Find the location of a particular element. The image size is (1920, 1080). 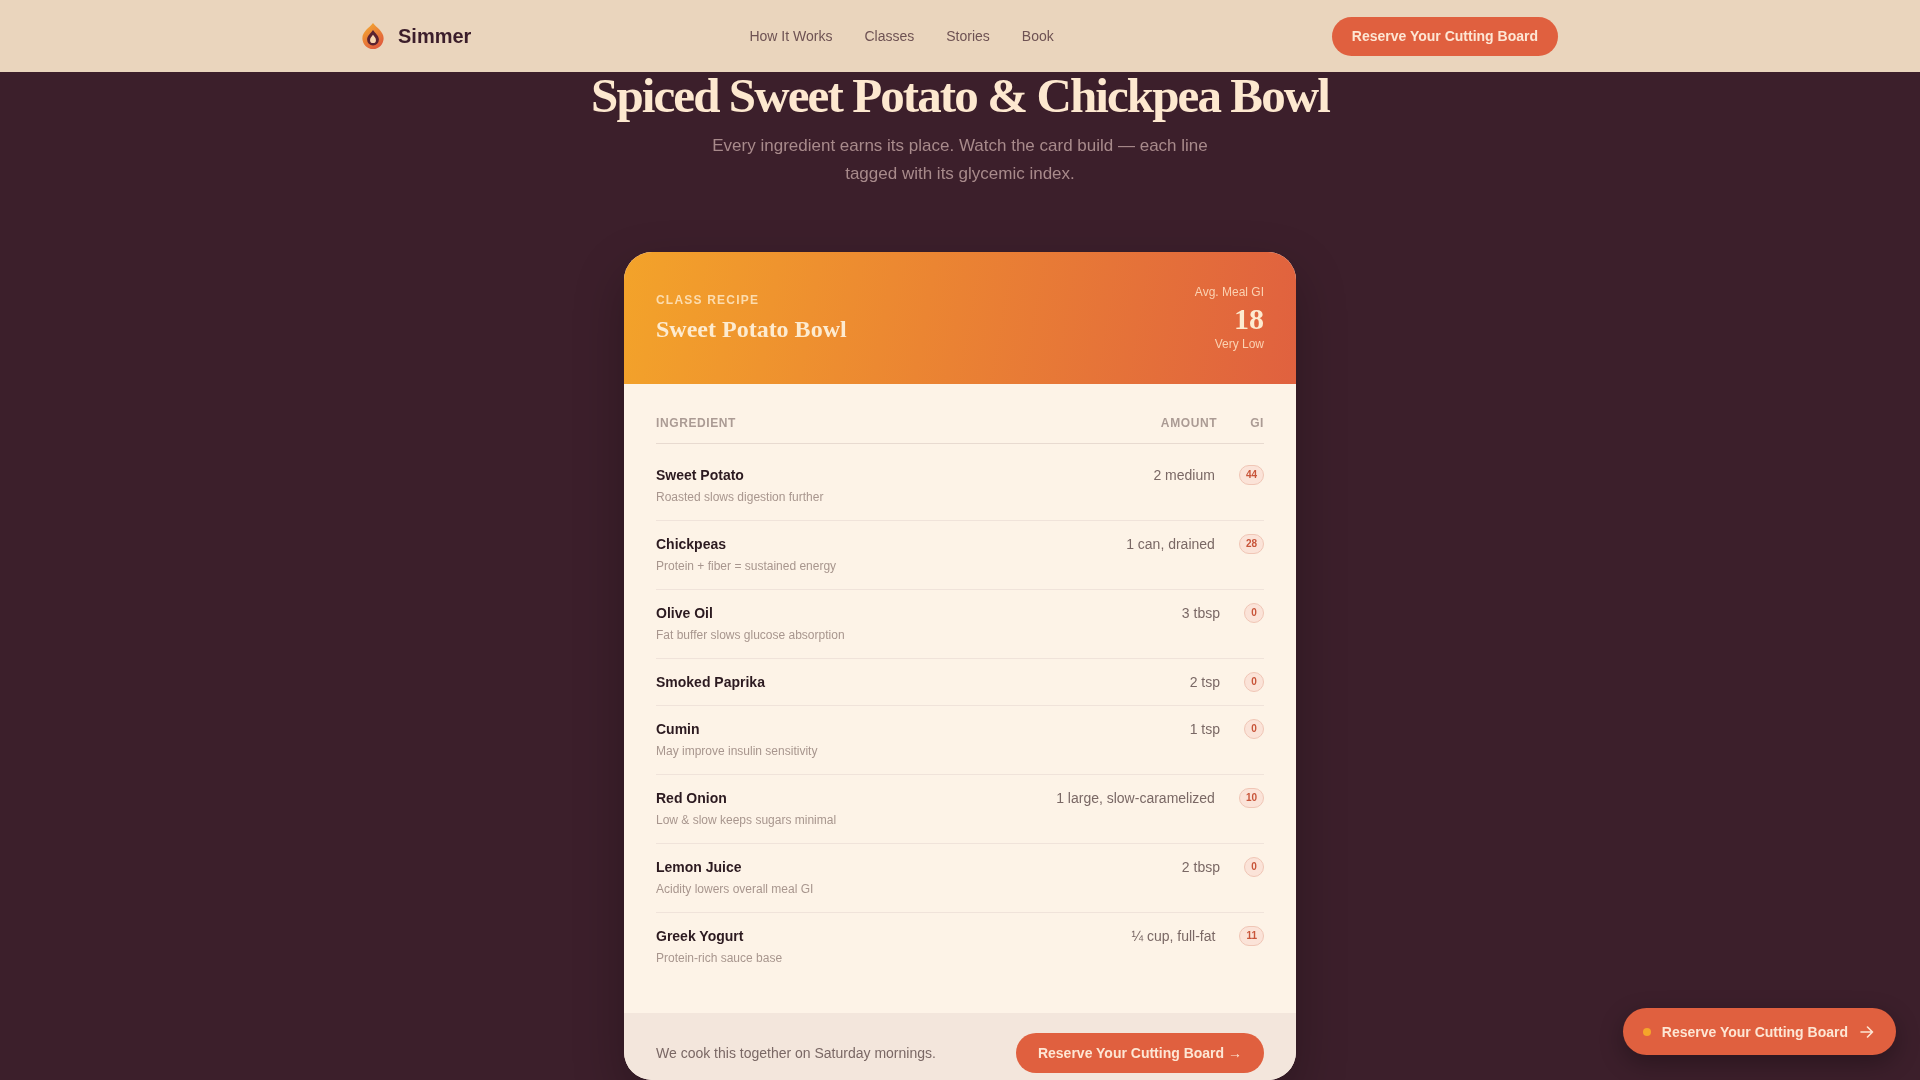

ingredient-note: Roasted slows digestion further is located at coordinates (740, 497).